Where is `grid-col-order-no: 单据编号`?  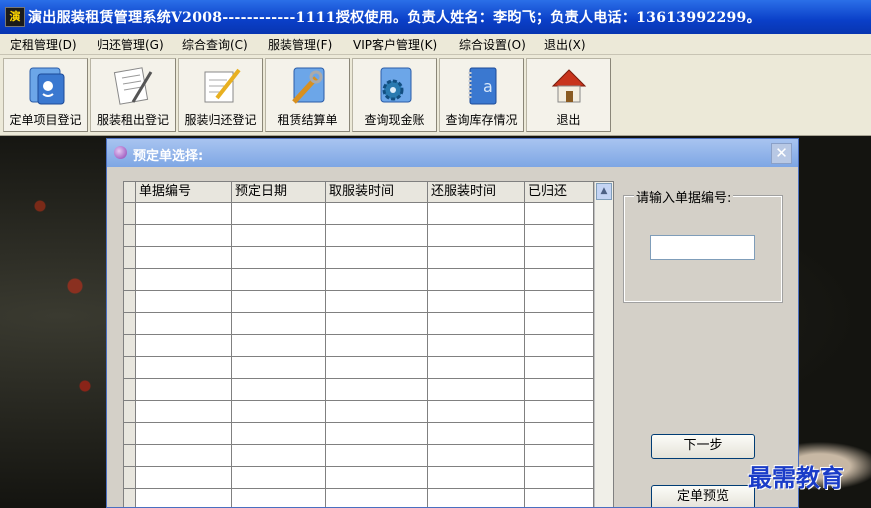
grid-col-order-no: 单据编号 is located at coordinates (184, 192).